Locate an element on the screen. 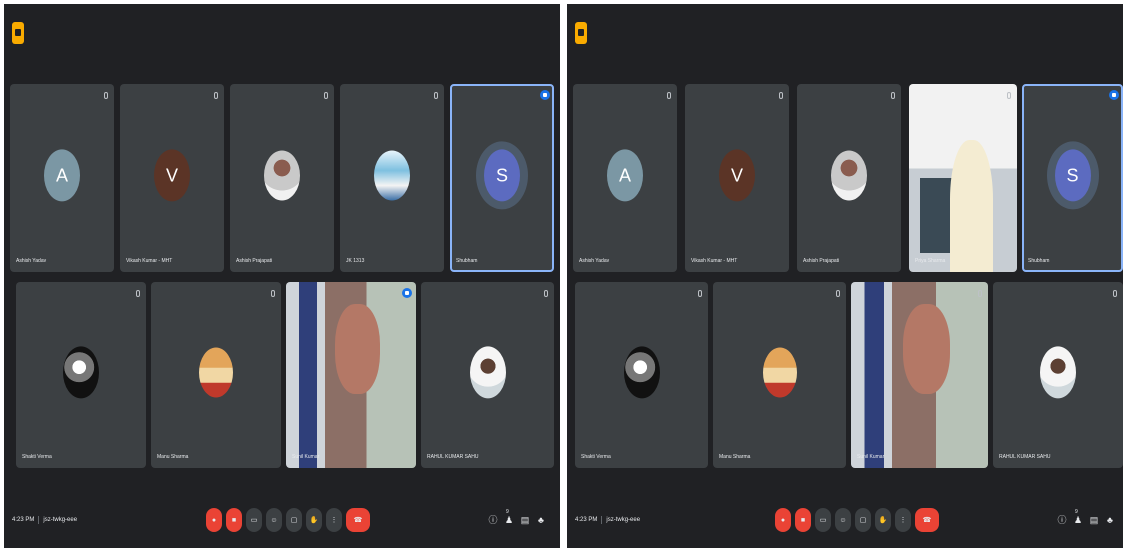 This screenshot has height=552, width=1128. avatar: V is located at coordinates (172, 175).